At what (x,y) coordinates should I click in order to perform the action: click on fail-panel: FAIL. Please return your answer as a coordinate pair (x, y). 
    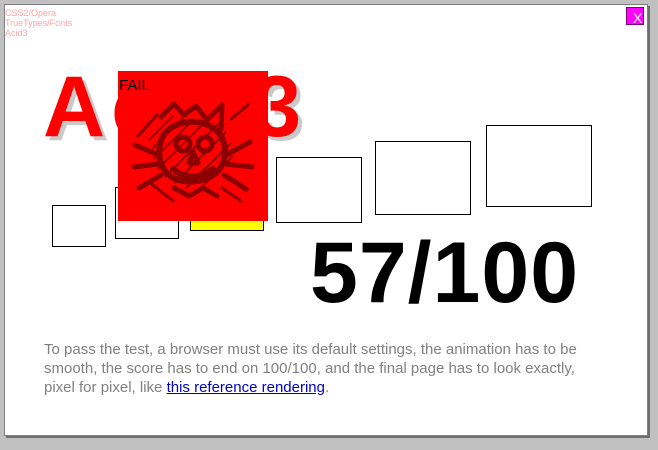
    Looking at the image, I should click on (193, 146).